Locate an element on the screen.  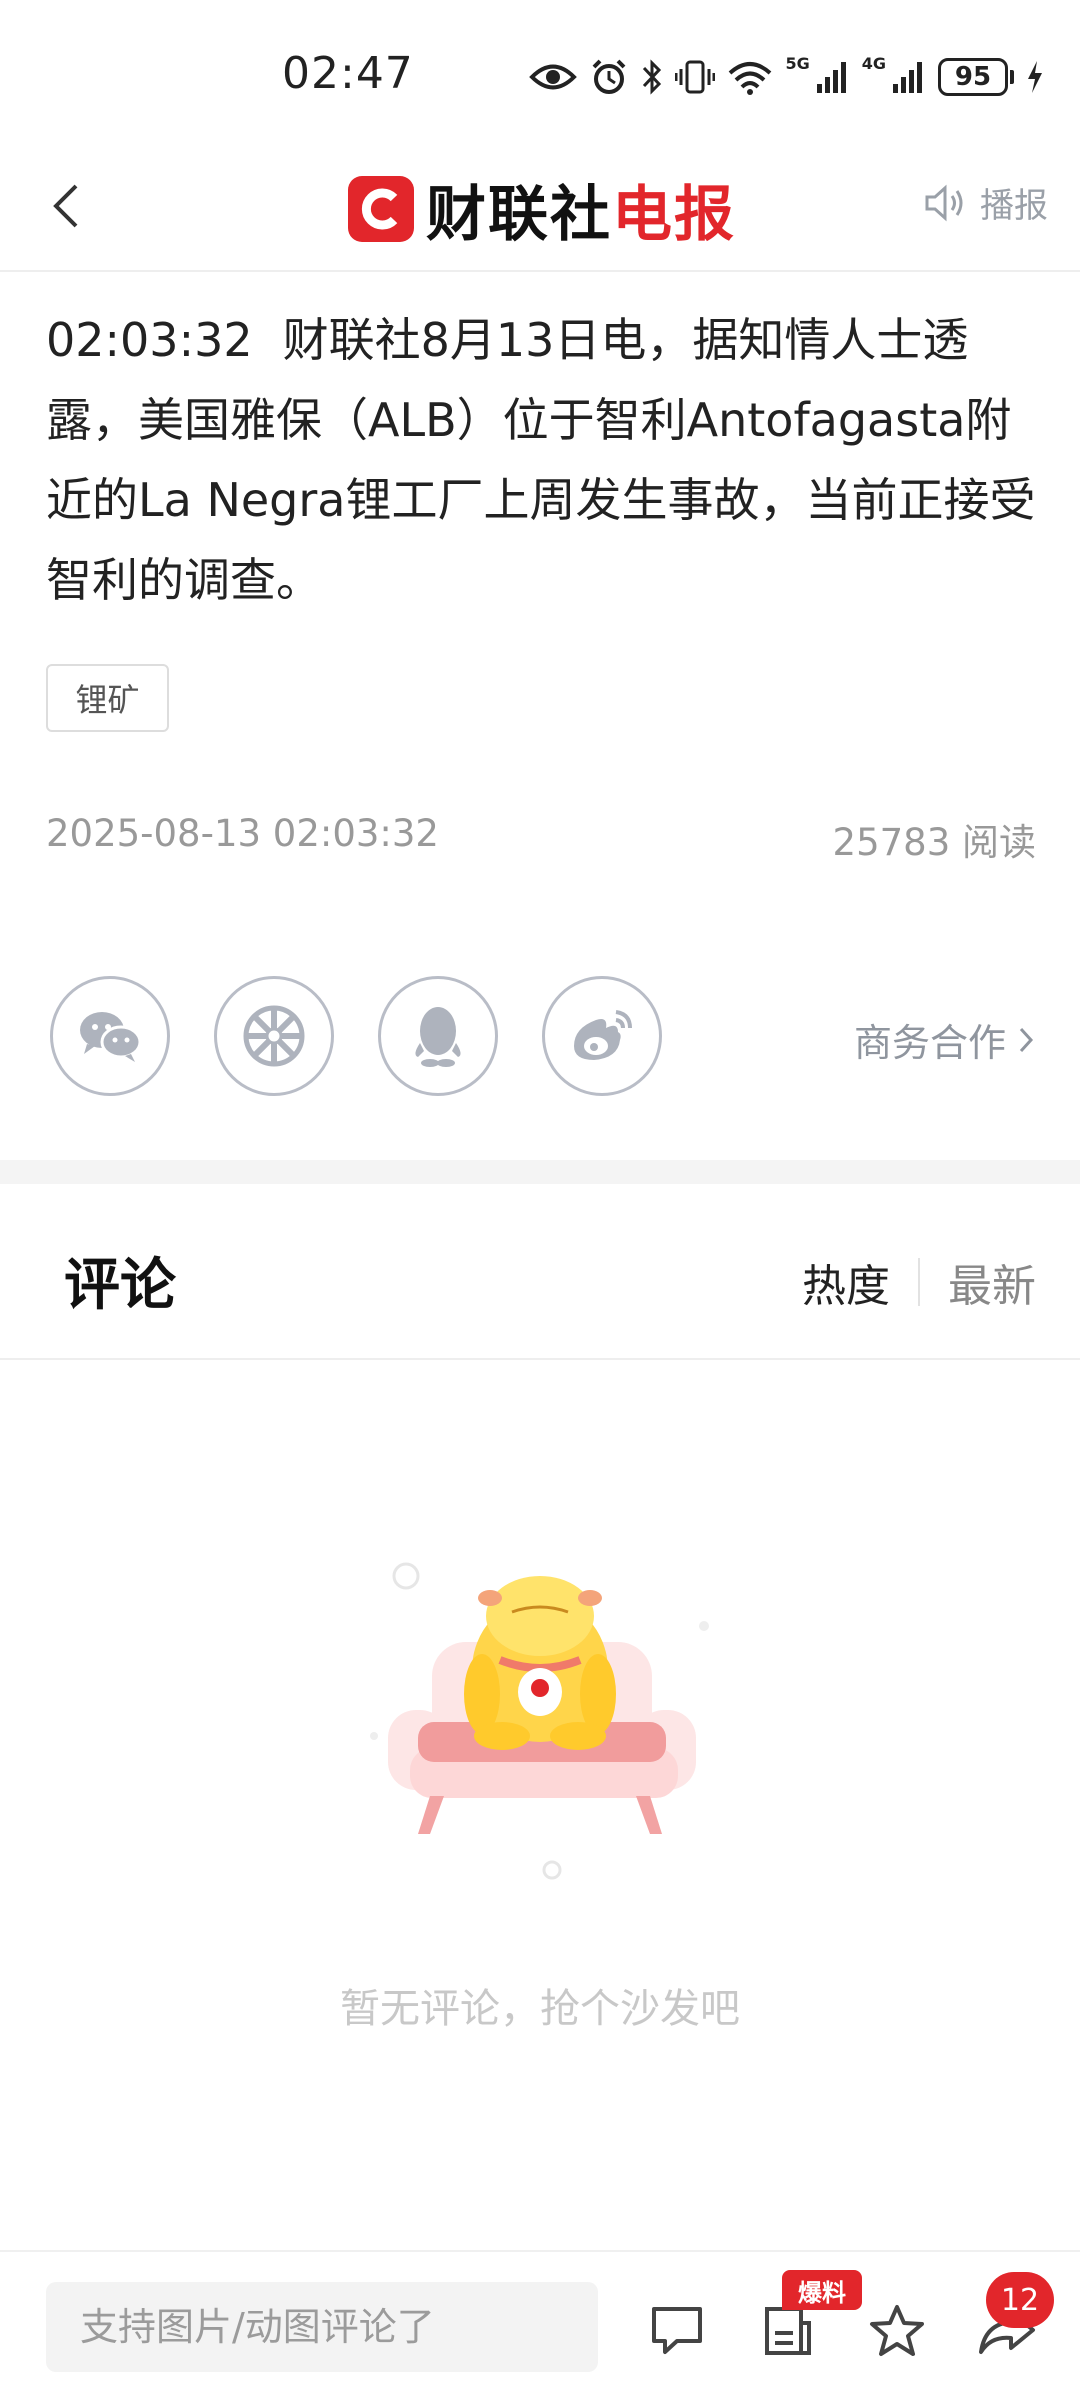
document-icon is located at coordinates (788, 2331).